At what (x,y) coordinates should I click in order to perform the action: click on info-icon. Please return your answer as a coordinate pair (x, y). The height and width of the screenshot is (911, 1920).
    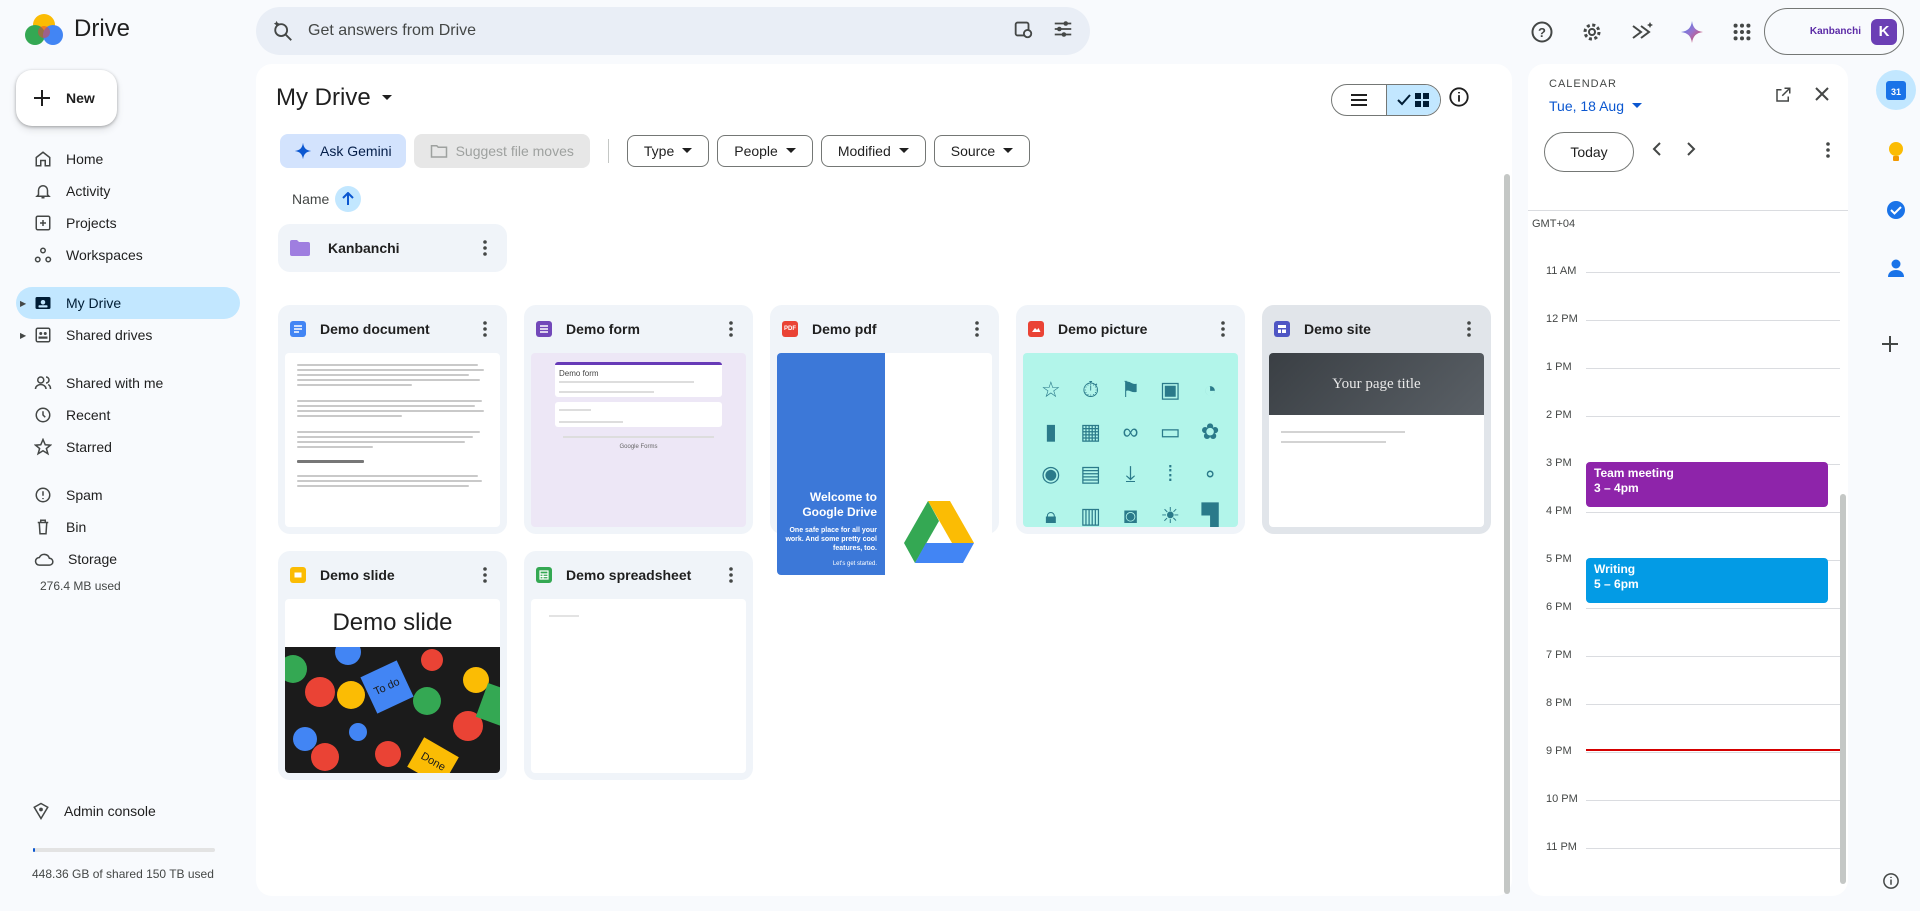
    Looking at the image, I should click on (1459, 99).